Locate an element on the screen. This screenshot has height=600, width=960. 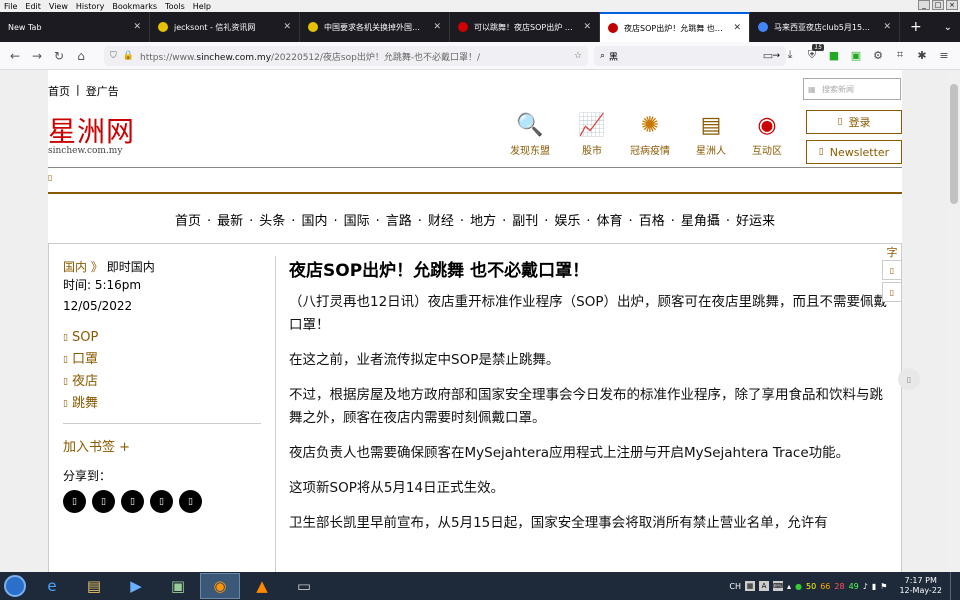
new-tab-button: + is located at coordinates (916, 27).